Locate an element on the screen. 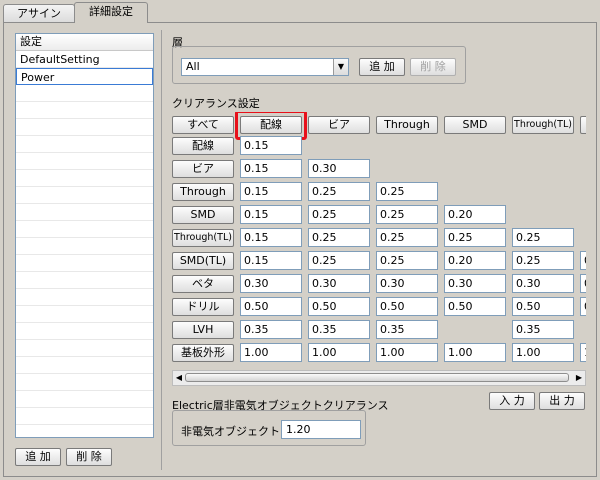 The height and width of the screenshot is (480, 600). delete-setting-button: 削 除 is located at coordinates (89, 457).